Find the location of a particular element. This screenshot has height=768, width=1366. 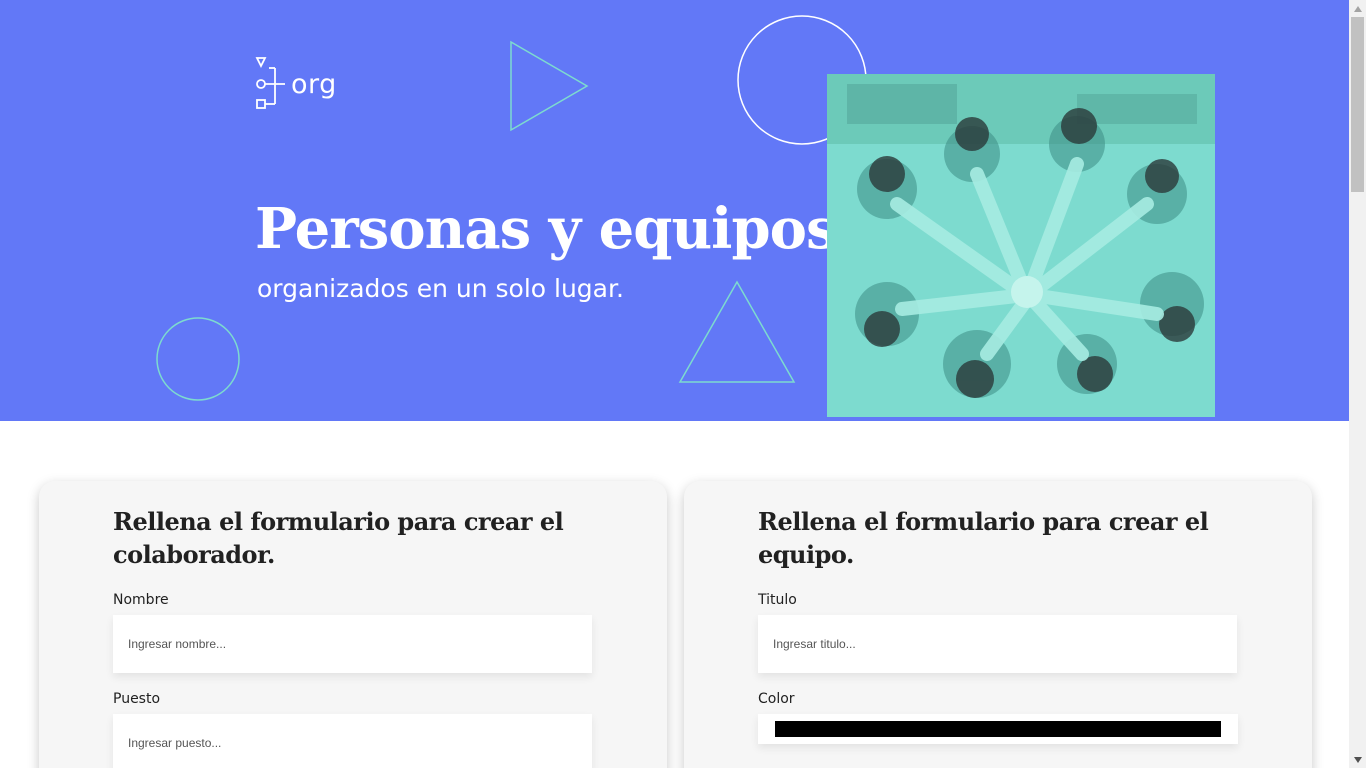

team-hands-together-photo is located at coordinates (1021, 245).